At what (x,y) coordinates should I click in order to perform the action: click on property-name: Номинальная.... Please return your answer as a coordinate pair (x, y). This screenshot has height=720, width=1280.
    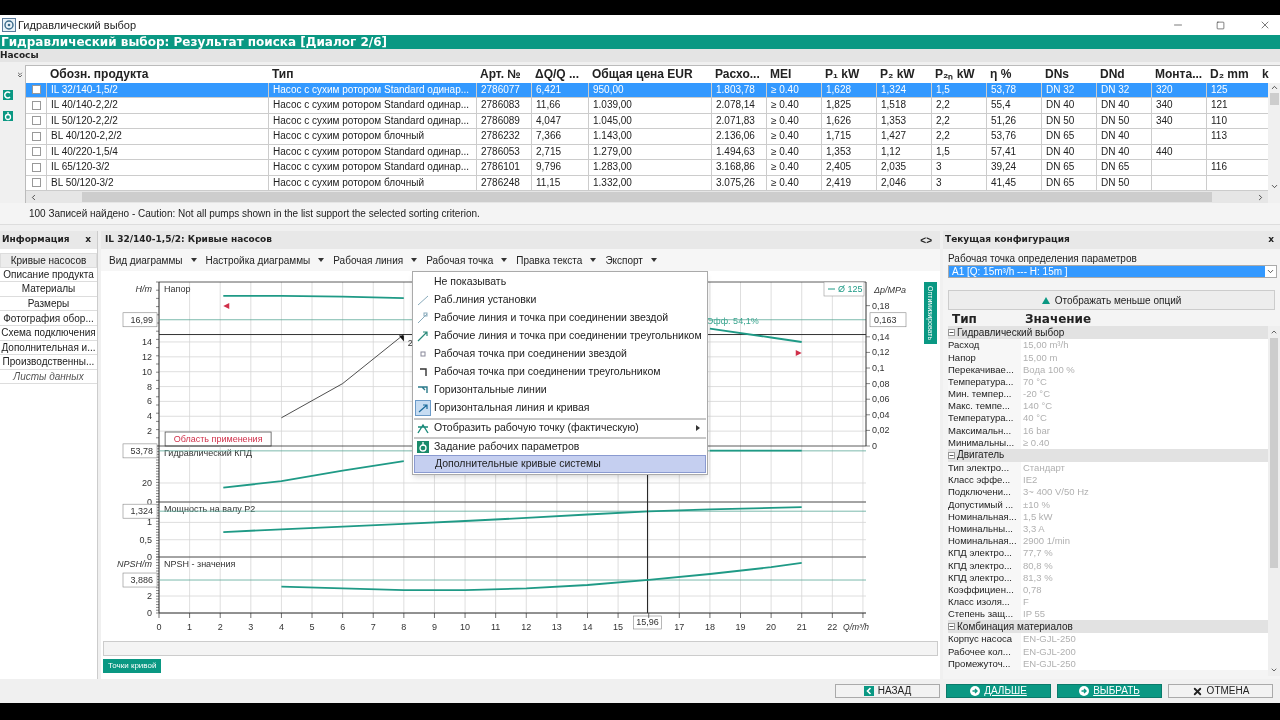
    Looking at the image, I should click on (982, 541).